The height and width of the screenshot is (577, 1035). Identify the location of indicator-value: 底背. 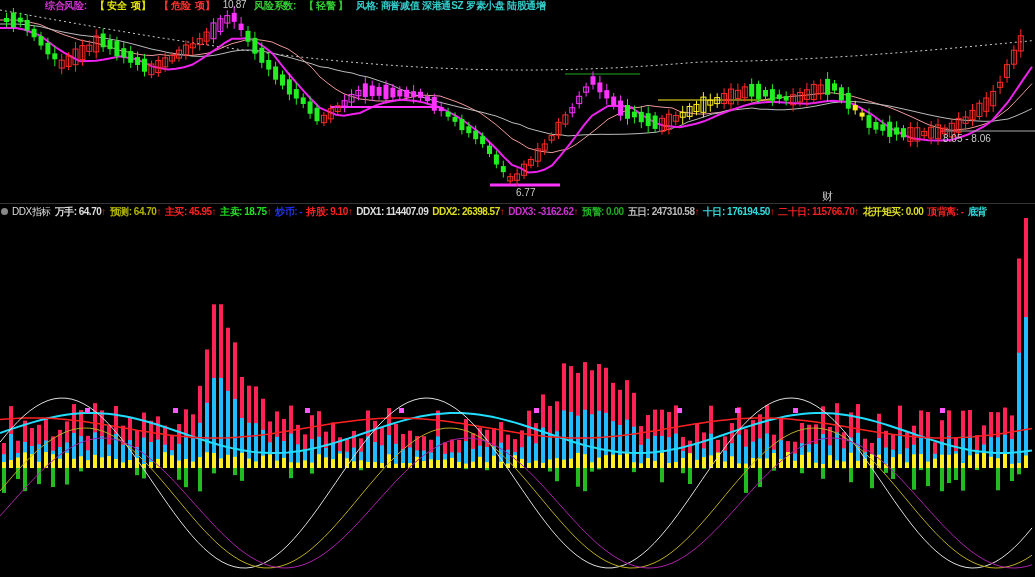
(977, 211).